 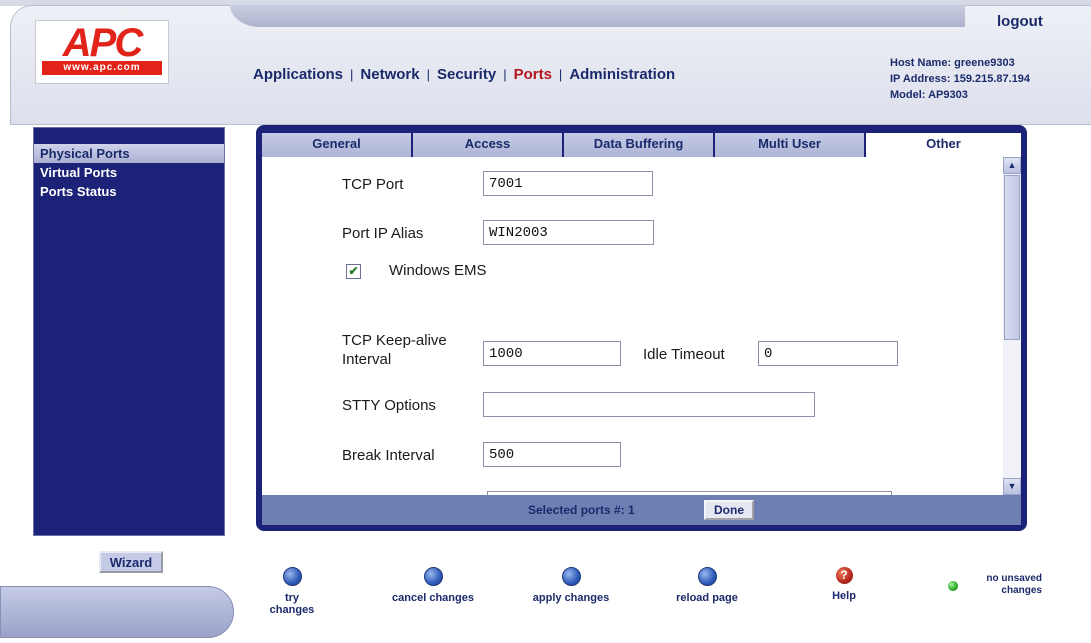 What do you see at coordinates (129, 191) in the screenshot?
I see `sidebar-item-ports-status: Ports Status` at bounding box center [129, 191].